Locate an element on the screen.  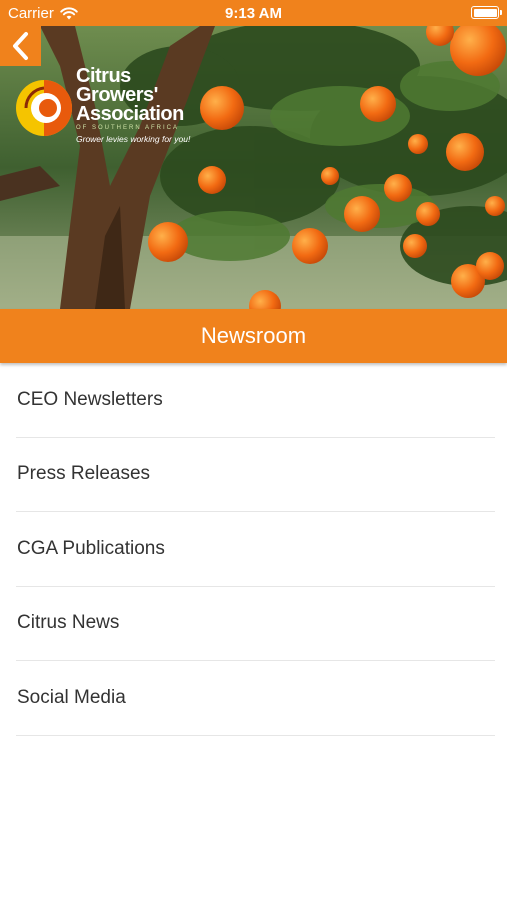
chevron-left-icon is located at coordinates (20, 46).